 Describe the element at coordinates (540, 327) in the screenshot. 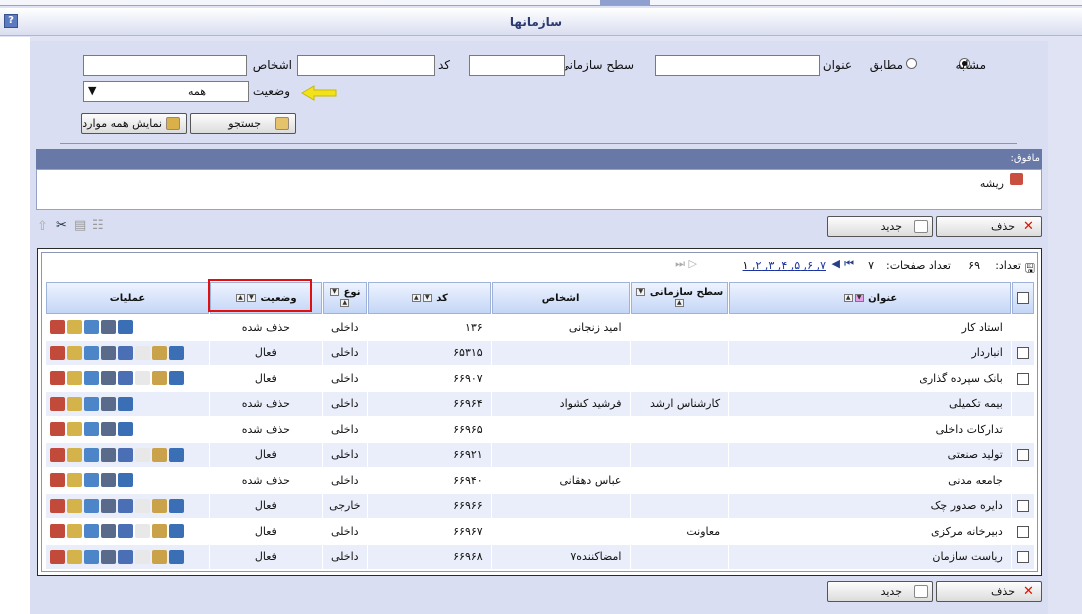

I see `table-row: حذف شده داخلی ۱۳۶ امید زنجانی استاد کار` at that location.